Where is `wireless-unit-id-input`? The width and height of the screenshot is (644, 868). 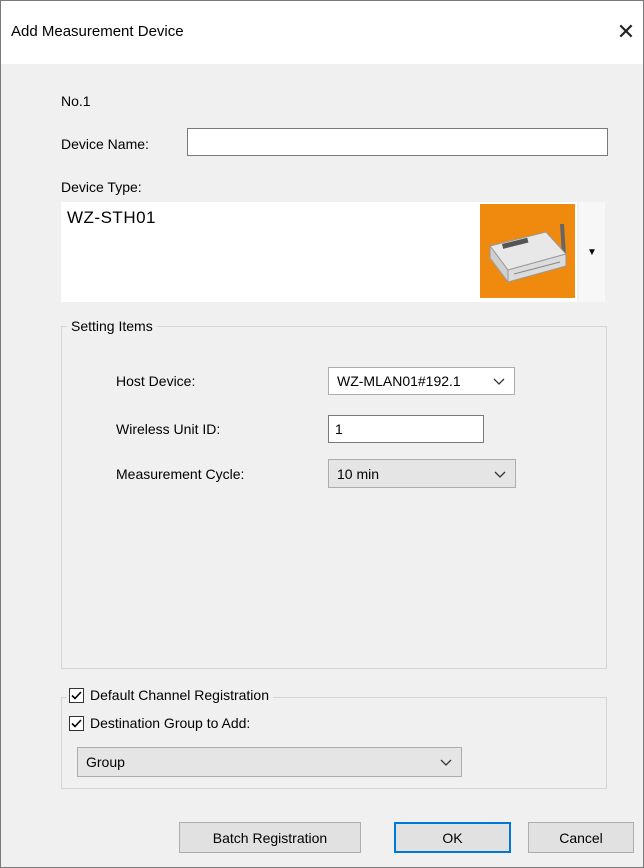 wireless-unit-id-input is located at coordinates (406, 429).